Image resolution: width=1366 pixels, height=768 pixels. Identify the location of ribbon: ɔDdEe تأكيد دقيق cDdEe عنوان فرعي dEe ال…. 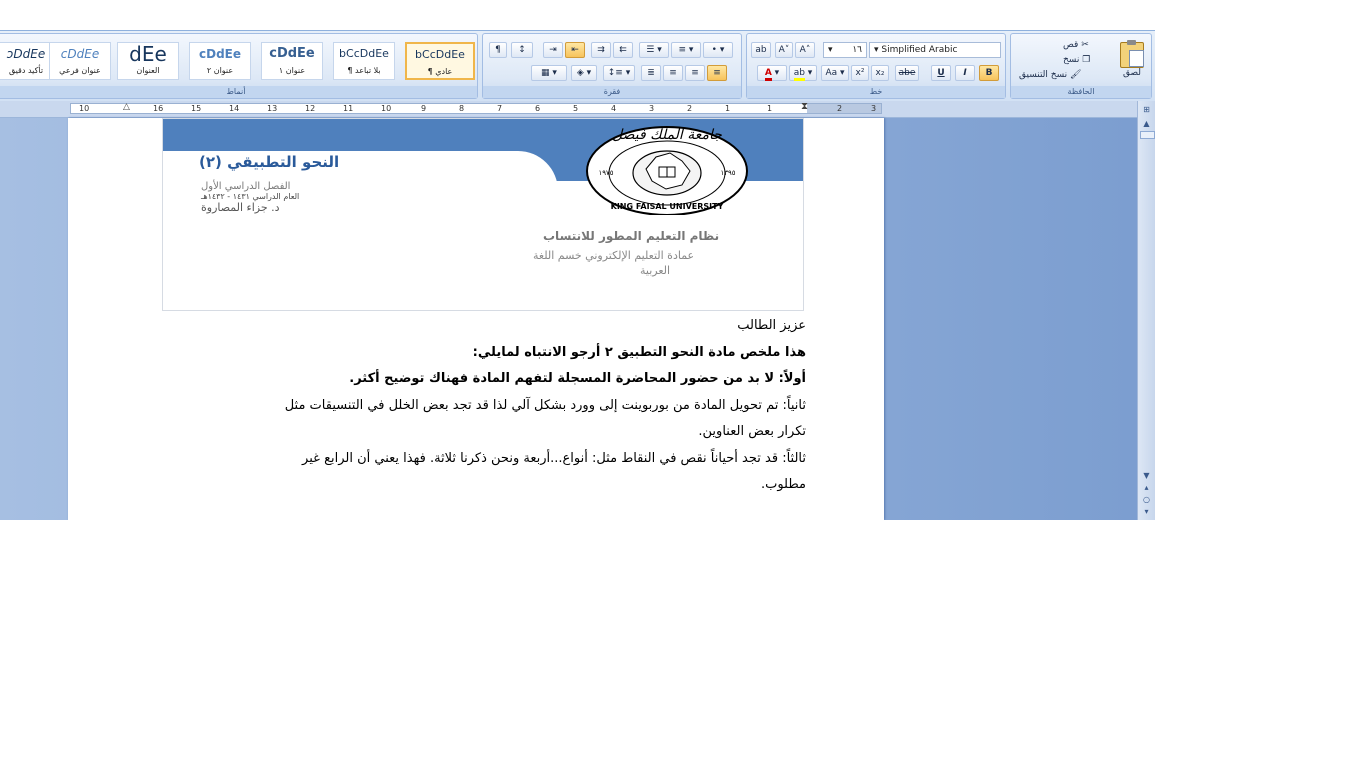
(577, 66).